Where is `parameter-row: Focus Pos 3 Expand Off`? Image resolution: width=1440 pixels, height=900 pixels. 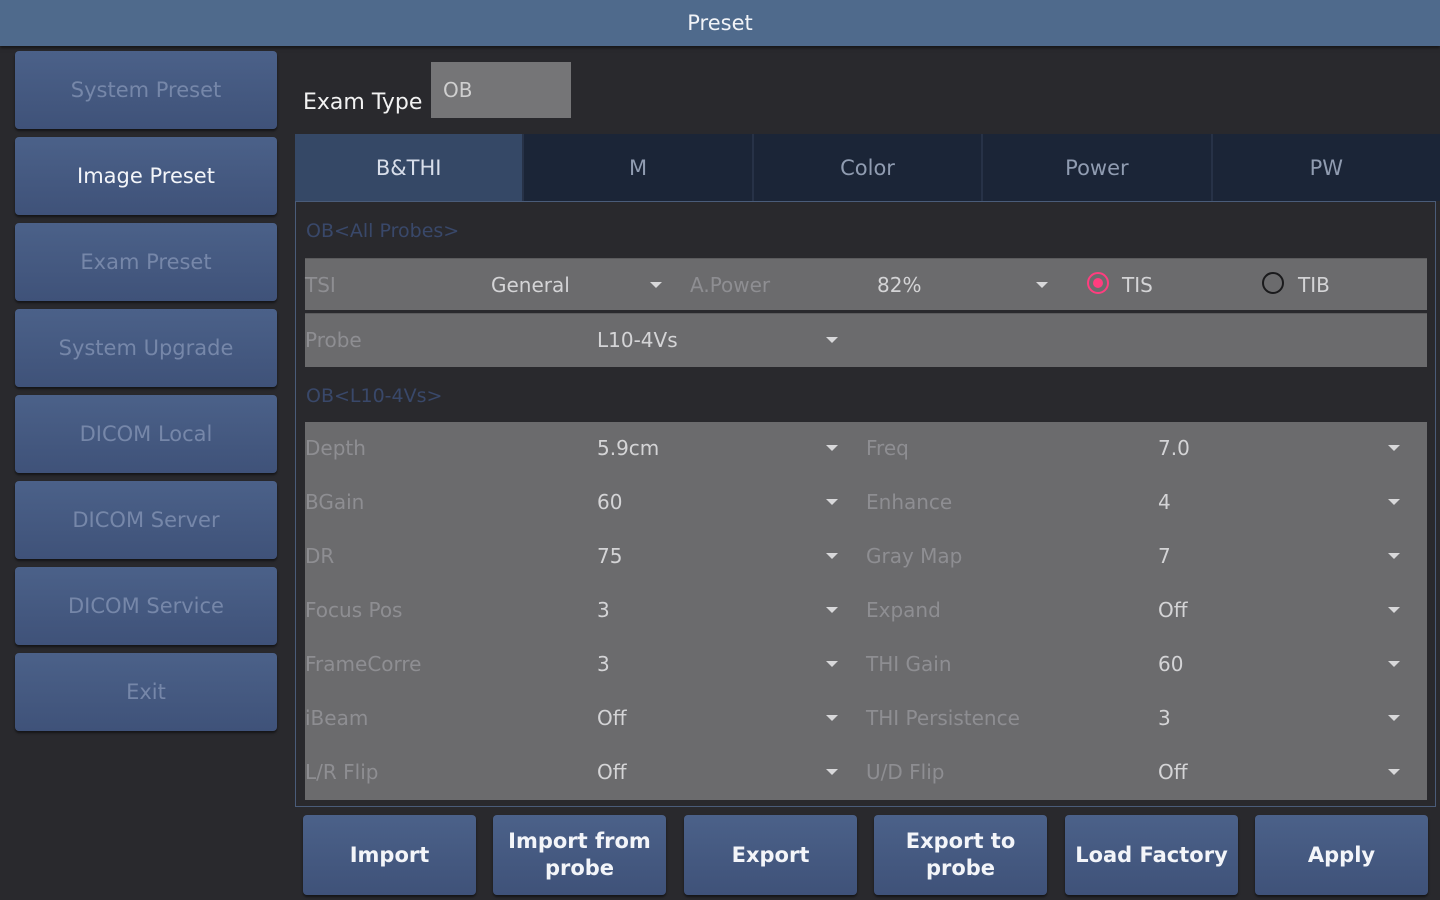
parameter-row: Focus Pos 3 Expand Off is located at coordinates (866, 611).